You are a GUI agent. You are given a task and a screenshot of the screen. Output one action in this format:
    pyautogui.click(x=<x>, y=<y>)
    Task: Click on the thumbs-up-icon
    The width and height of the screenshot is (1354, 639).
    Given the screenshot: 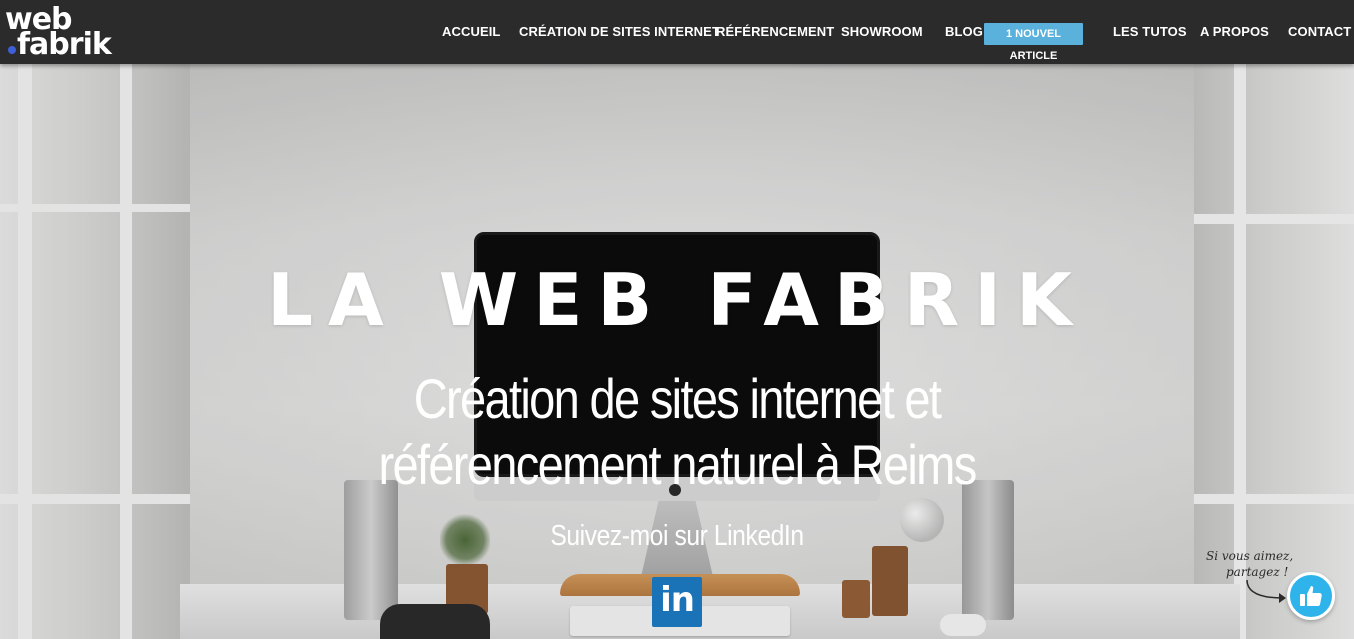 What is the action you would take?
    pyautogui.click(x=1311, y=596)
    